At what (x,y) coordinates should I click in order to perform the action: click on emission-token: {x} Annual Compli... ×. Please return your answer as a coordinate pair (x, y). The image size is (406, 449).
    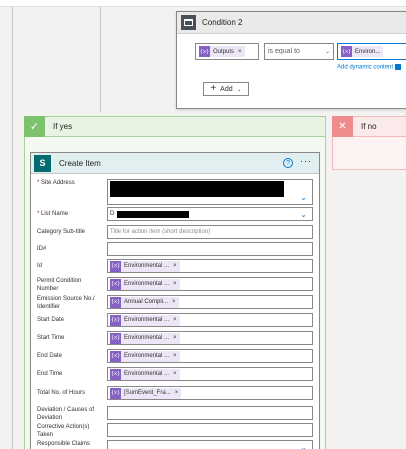
    Looking at the image, I should click on (144, 302).